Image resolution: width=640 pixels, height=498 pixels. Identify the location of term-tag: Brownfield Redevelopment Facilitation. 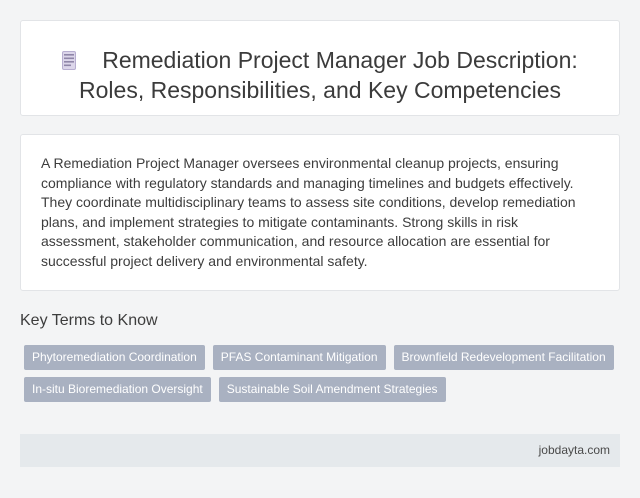
(503, 357).